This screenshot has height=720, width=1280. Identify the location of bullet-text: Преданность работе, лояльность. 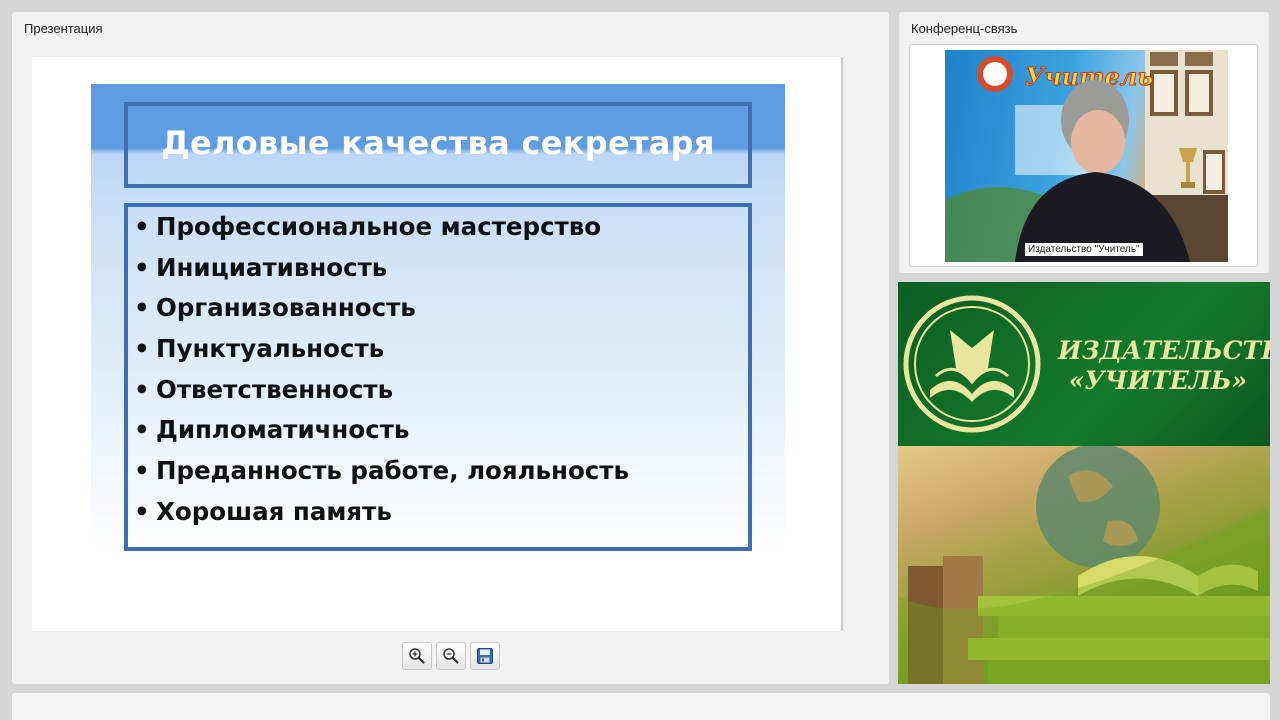
(392, 471).